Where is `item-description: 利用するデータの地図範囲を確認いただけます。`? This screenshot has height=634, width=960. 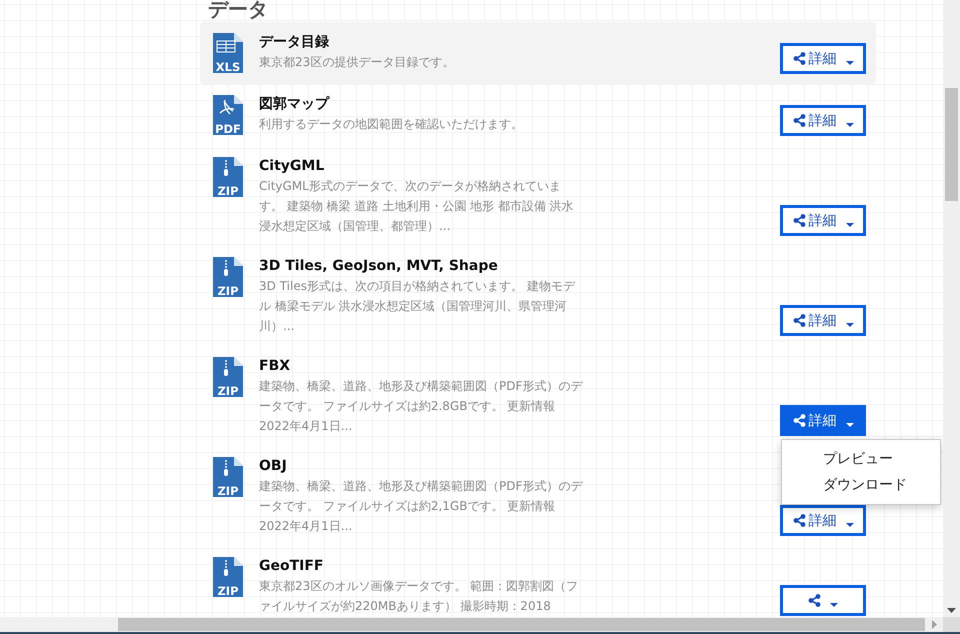
item-description: 利用するデータの地図範囲を確認いただけます。 is located at coordinates (391, 124).